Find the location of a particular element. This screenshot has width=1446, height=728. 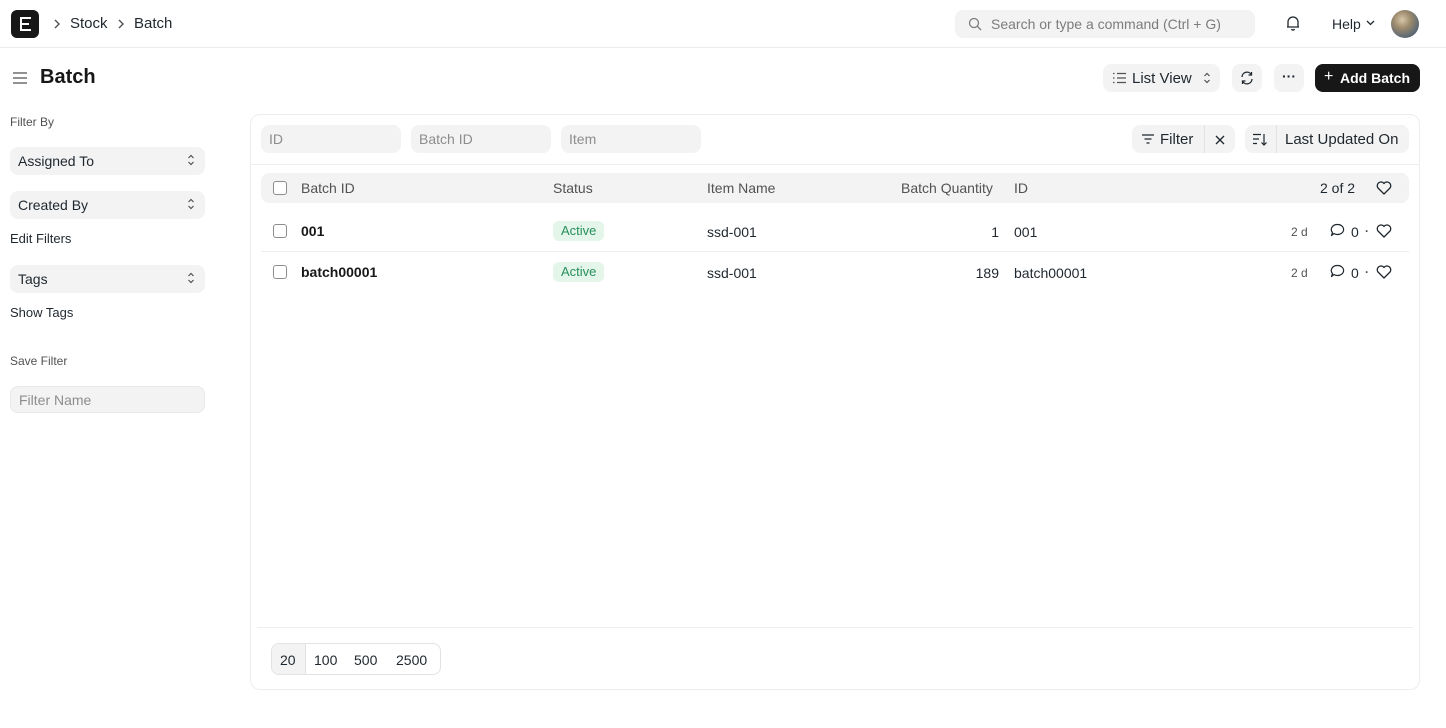

breadcrumb-batch: Batch is located at coordinates (153, 23).